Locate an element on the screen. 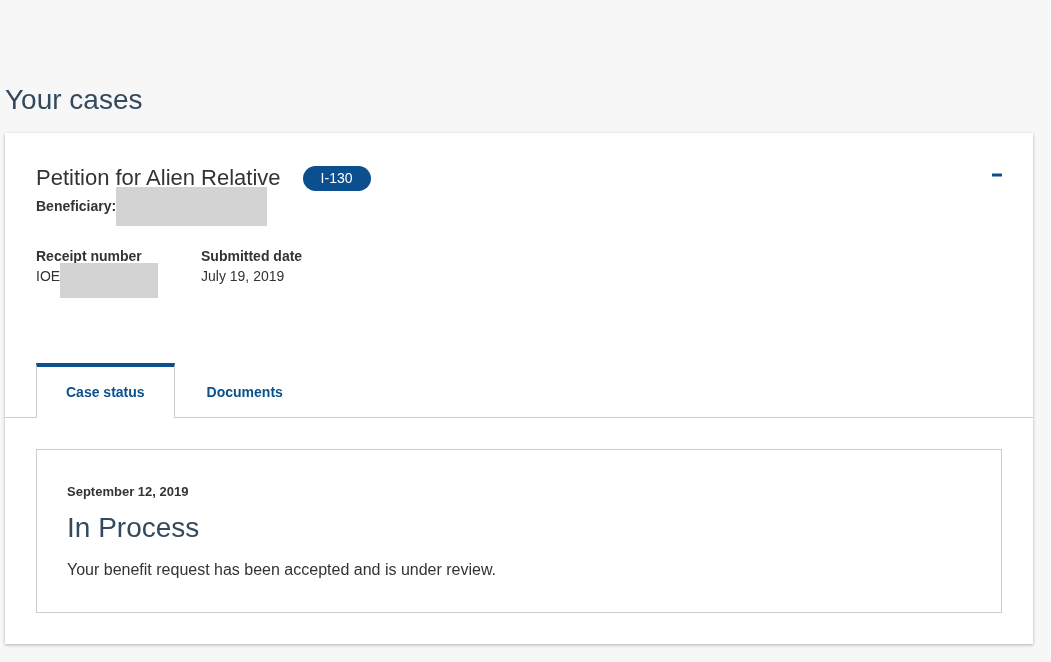 The height and width of the screenshot is (662, 1051). status-title: In Process is located at coordinates (133, 528).